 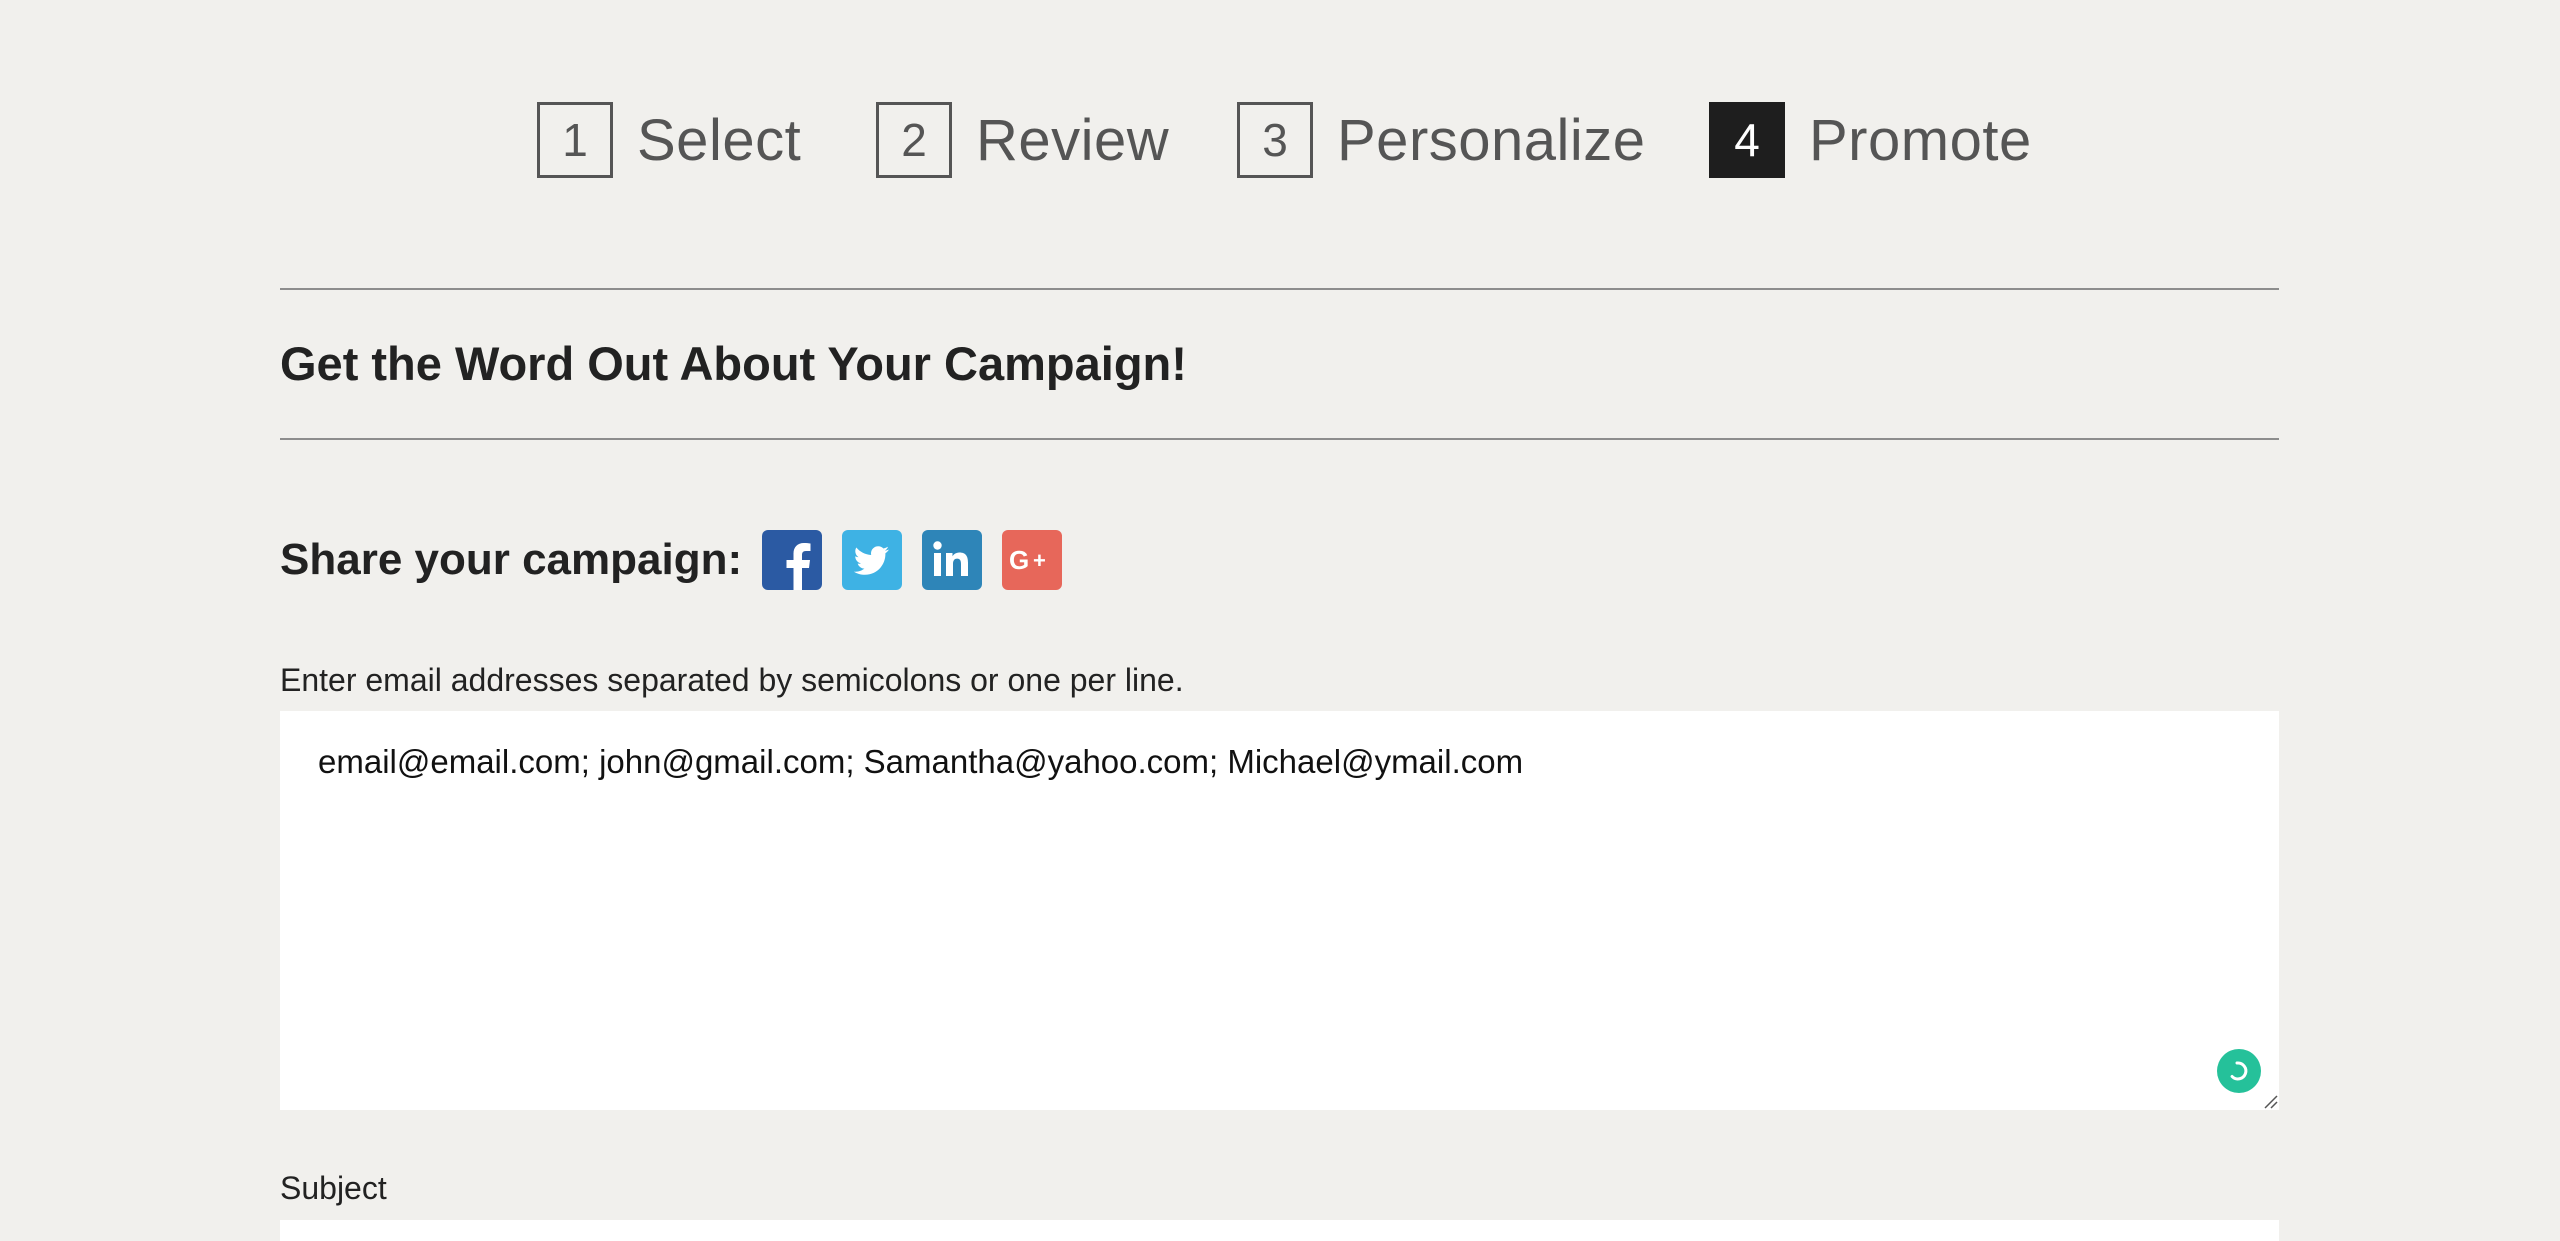 What do you see at coordinates (719, 140) in the screenshot?
I see `step-label: Select` at bounding box center [719, 140].